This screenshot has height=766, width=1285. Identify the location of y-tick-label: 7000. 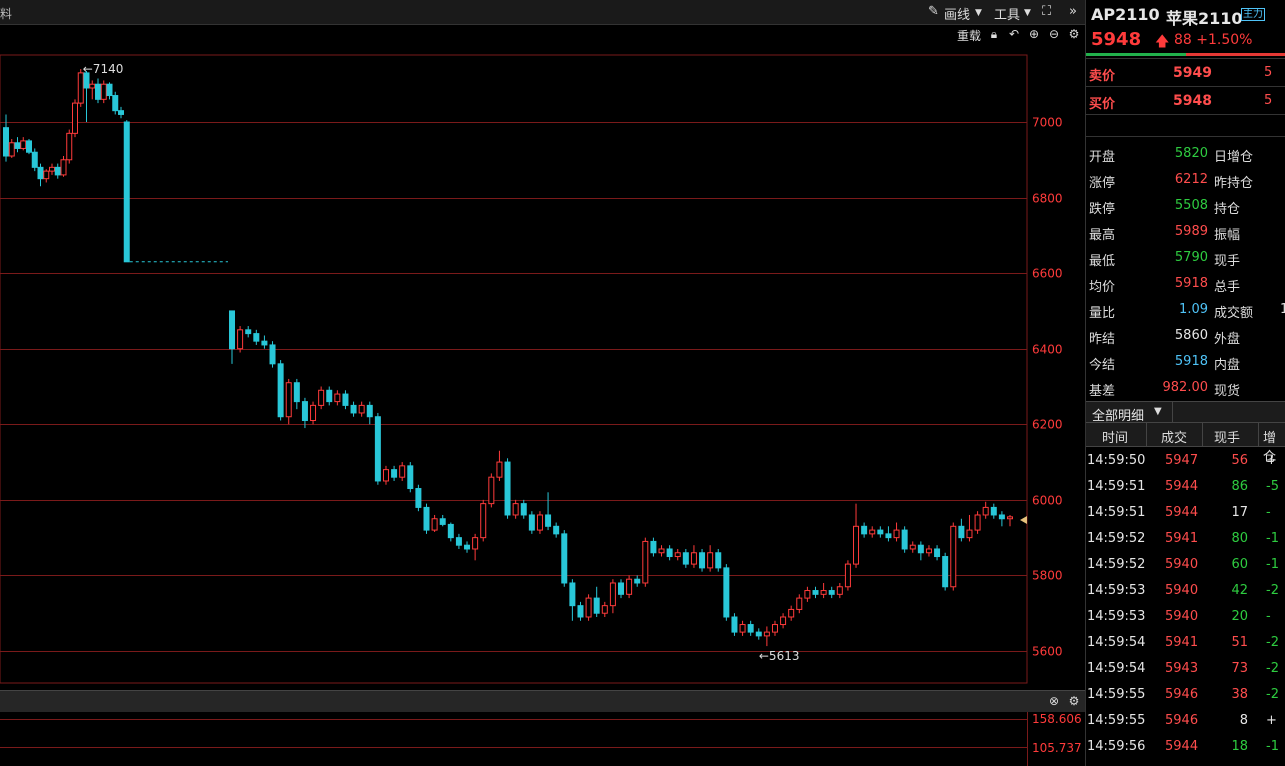
(1047, 123).